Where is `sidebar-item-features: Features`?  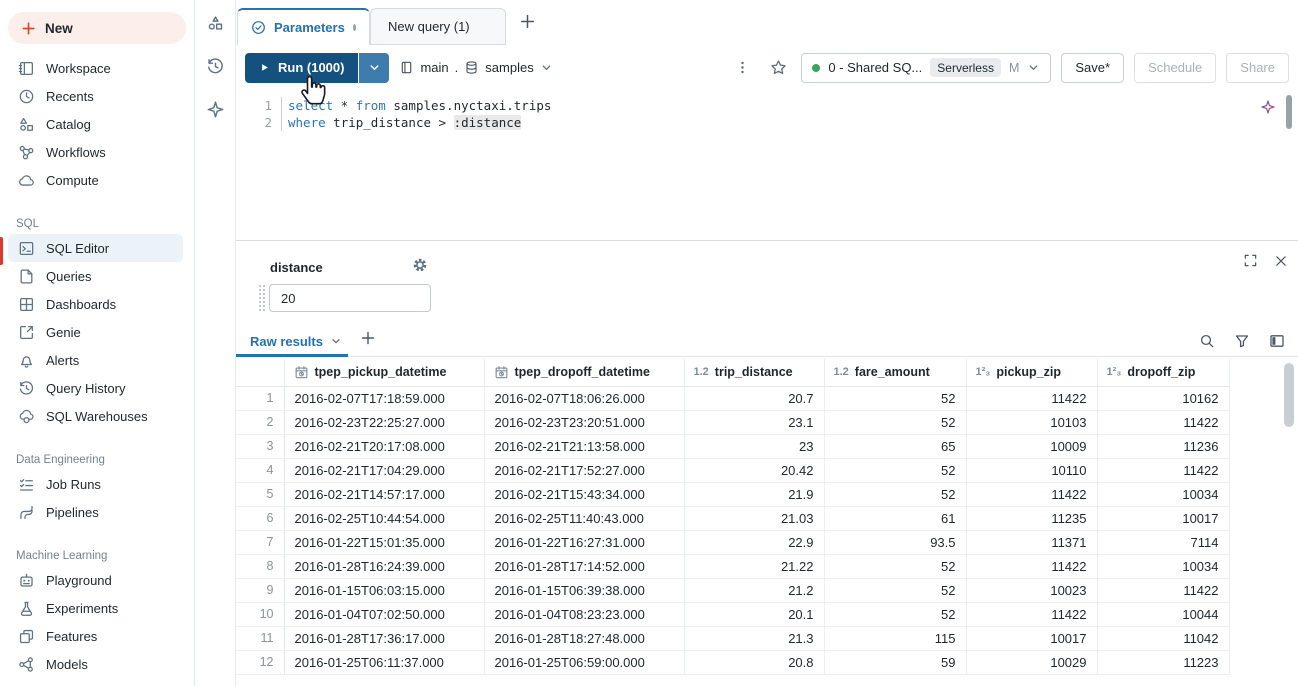
sidebar-item-features: Features is located at coordinates (95, 636).